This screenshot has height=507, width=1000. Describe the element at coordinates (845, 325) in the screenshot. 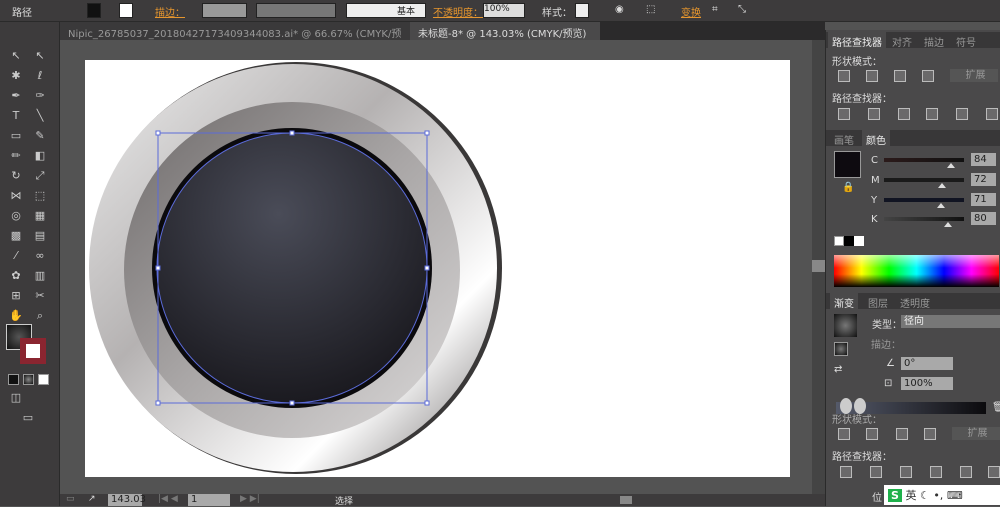

I see `gradient-preview` at that location.